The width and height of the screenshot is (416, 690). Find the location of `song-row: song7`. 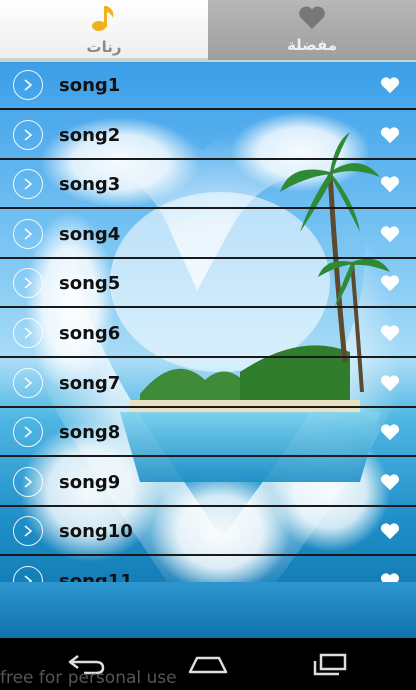

song-row: song7 is located at coordinates (208, 384).